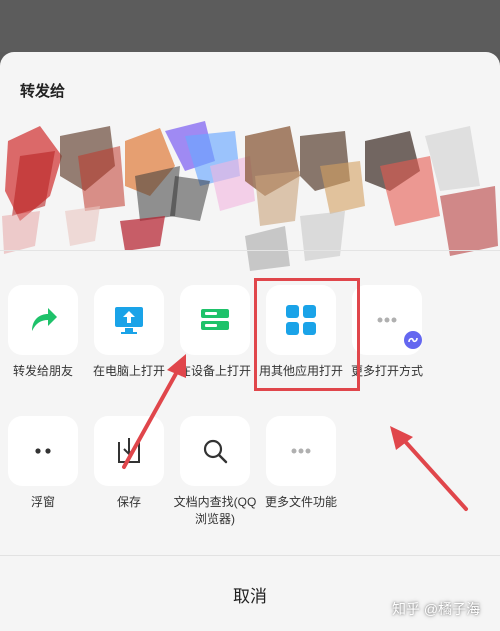 The width and height of the screenshot is (500, 631). What do you see at coordinates (215, 510) in the screenshot?
I see `find-in-document-label: 文档内查找(QQ浏览器)` at bounding box center [215, 510].